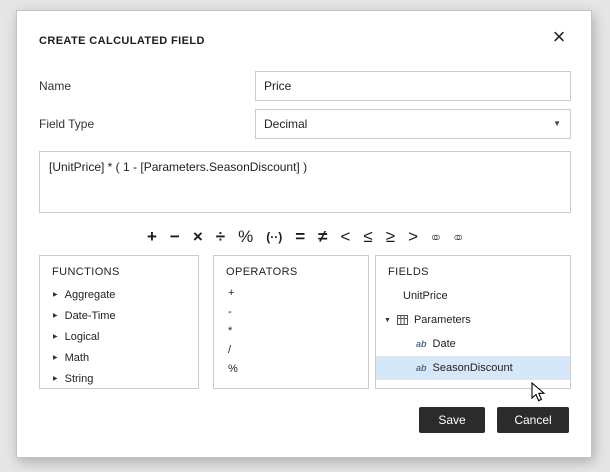 This screenshot has width=610, height=472. I want to click on field-label: Date, so click(444, 344).